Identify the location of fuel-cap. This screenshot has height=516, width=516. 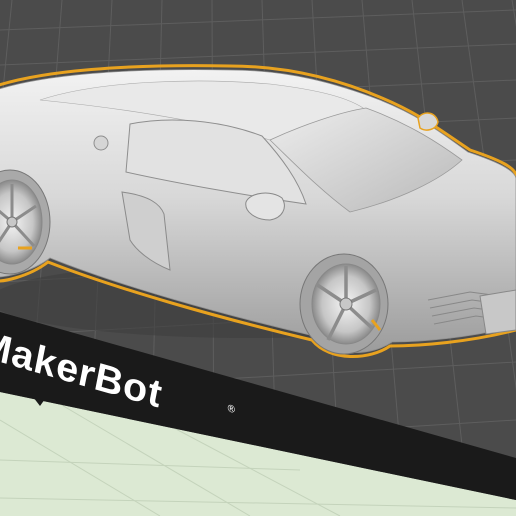
(101, 143).